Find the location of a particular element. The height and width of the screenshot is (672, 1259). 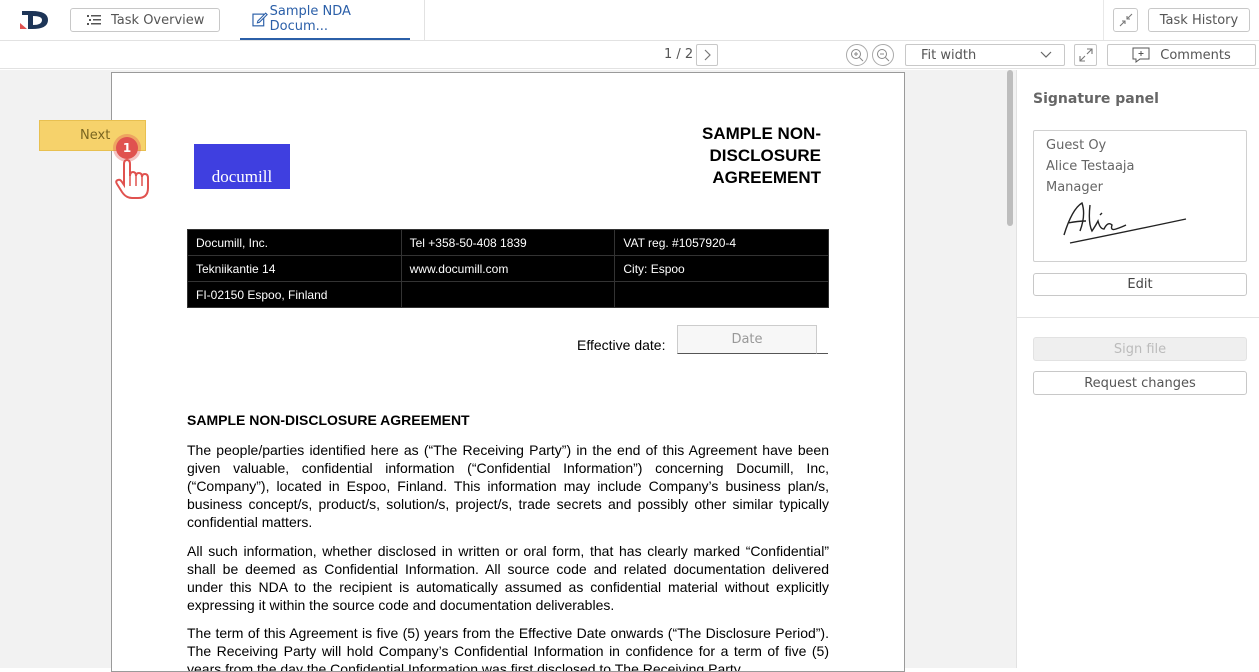

chevron-down-icon is located at coordinates (1046, 54).